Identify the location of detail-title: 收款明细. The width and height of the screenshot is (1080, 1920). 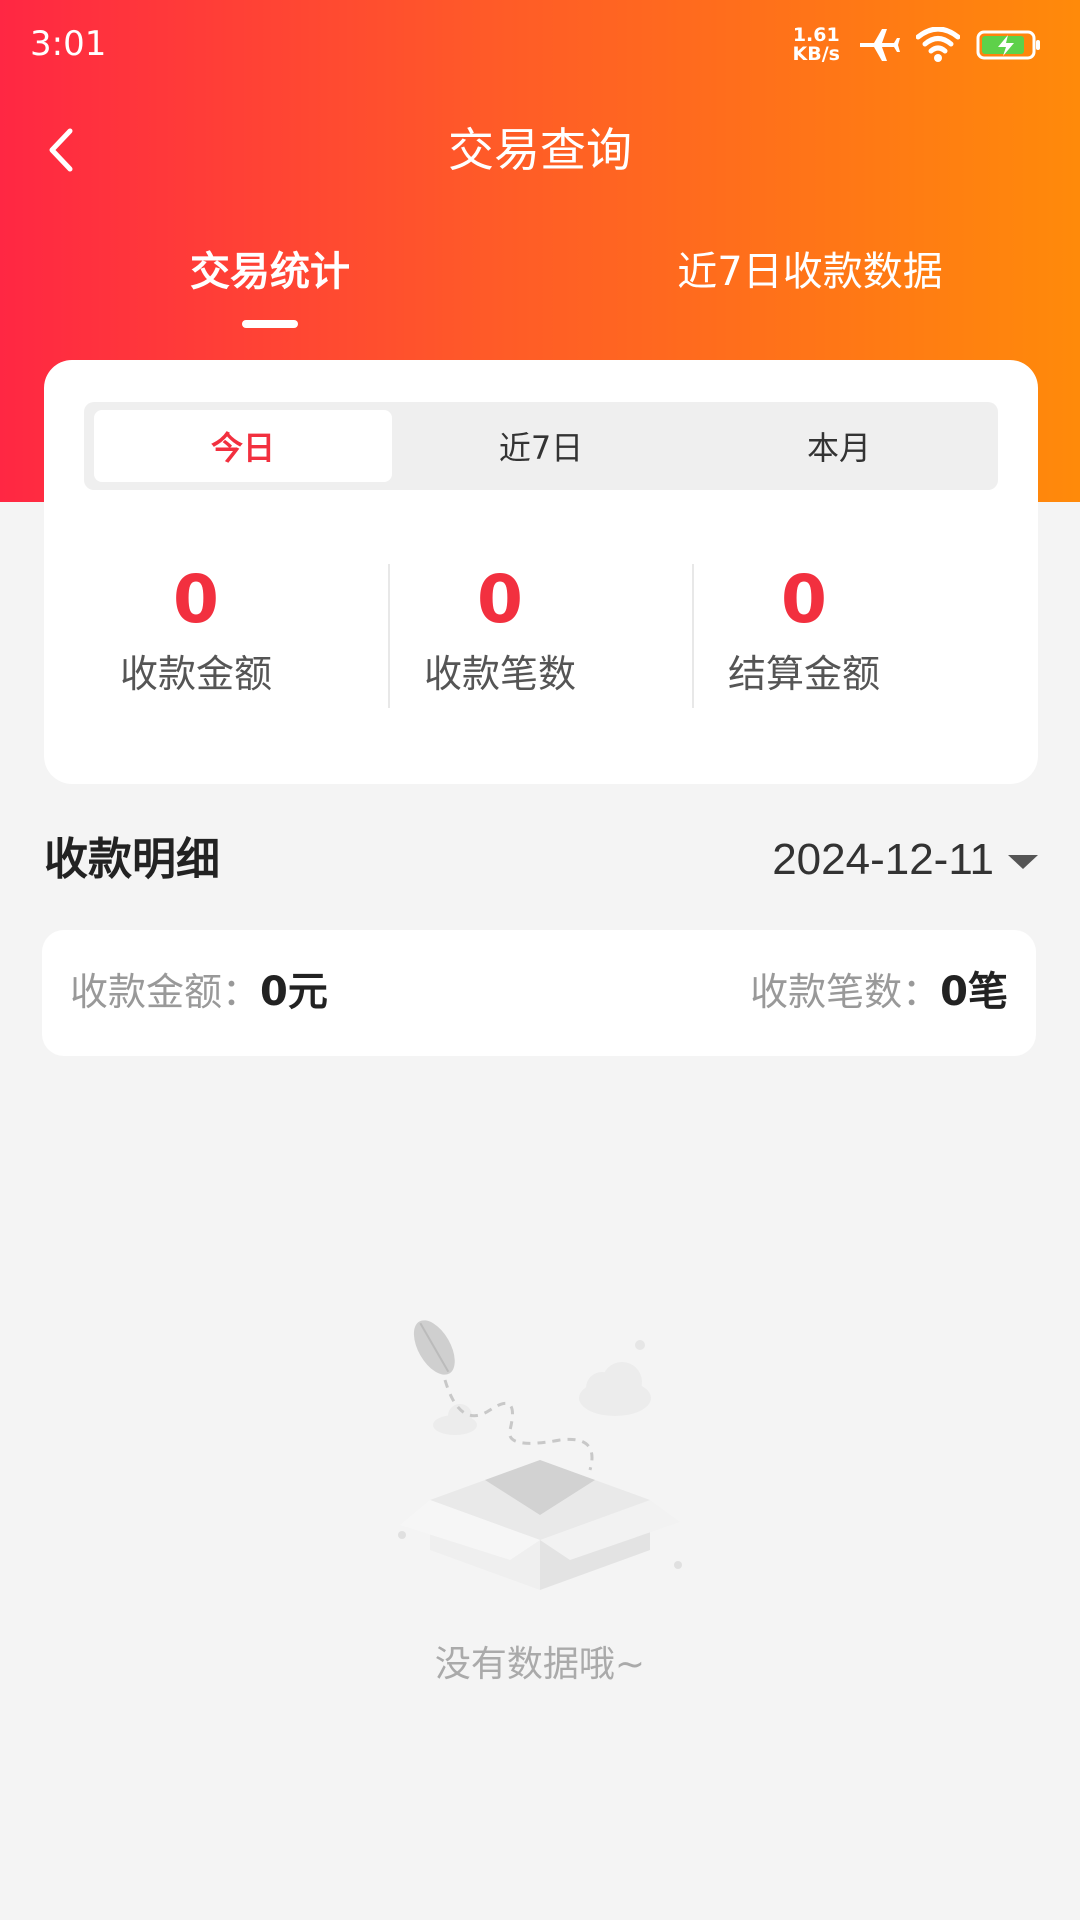
(132, 859).